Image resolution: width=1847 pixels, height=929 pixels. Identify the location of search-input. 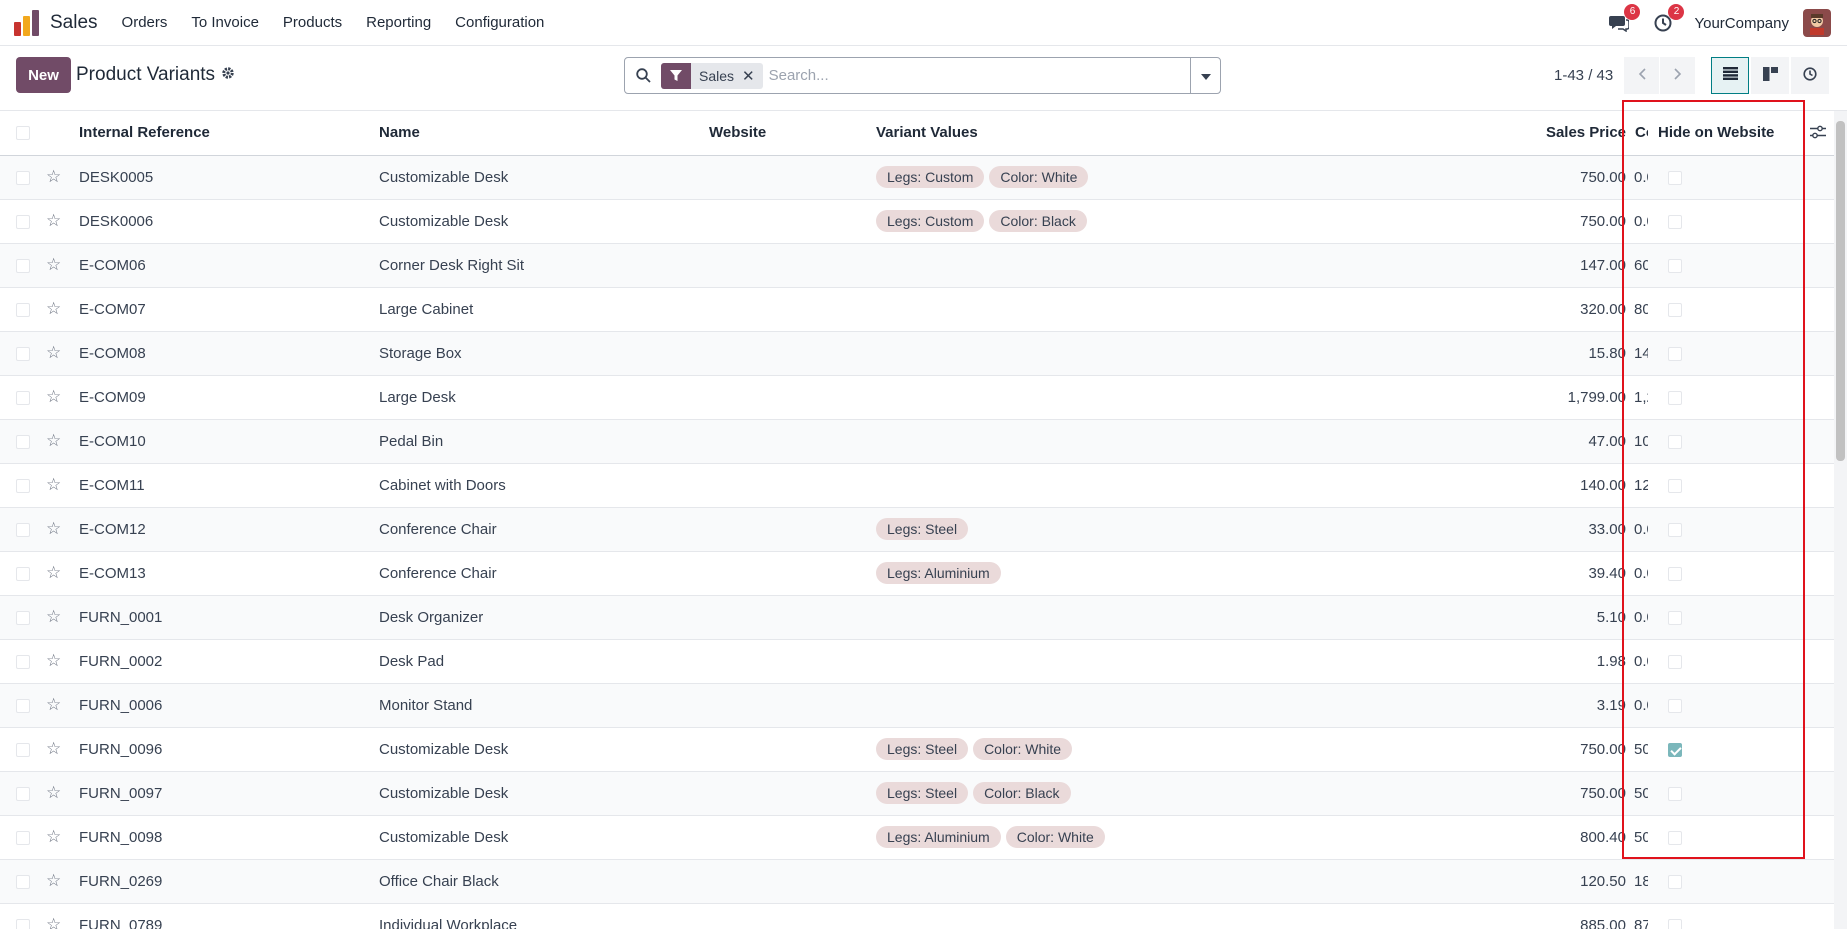
(994, 75).